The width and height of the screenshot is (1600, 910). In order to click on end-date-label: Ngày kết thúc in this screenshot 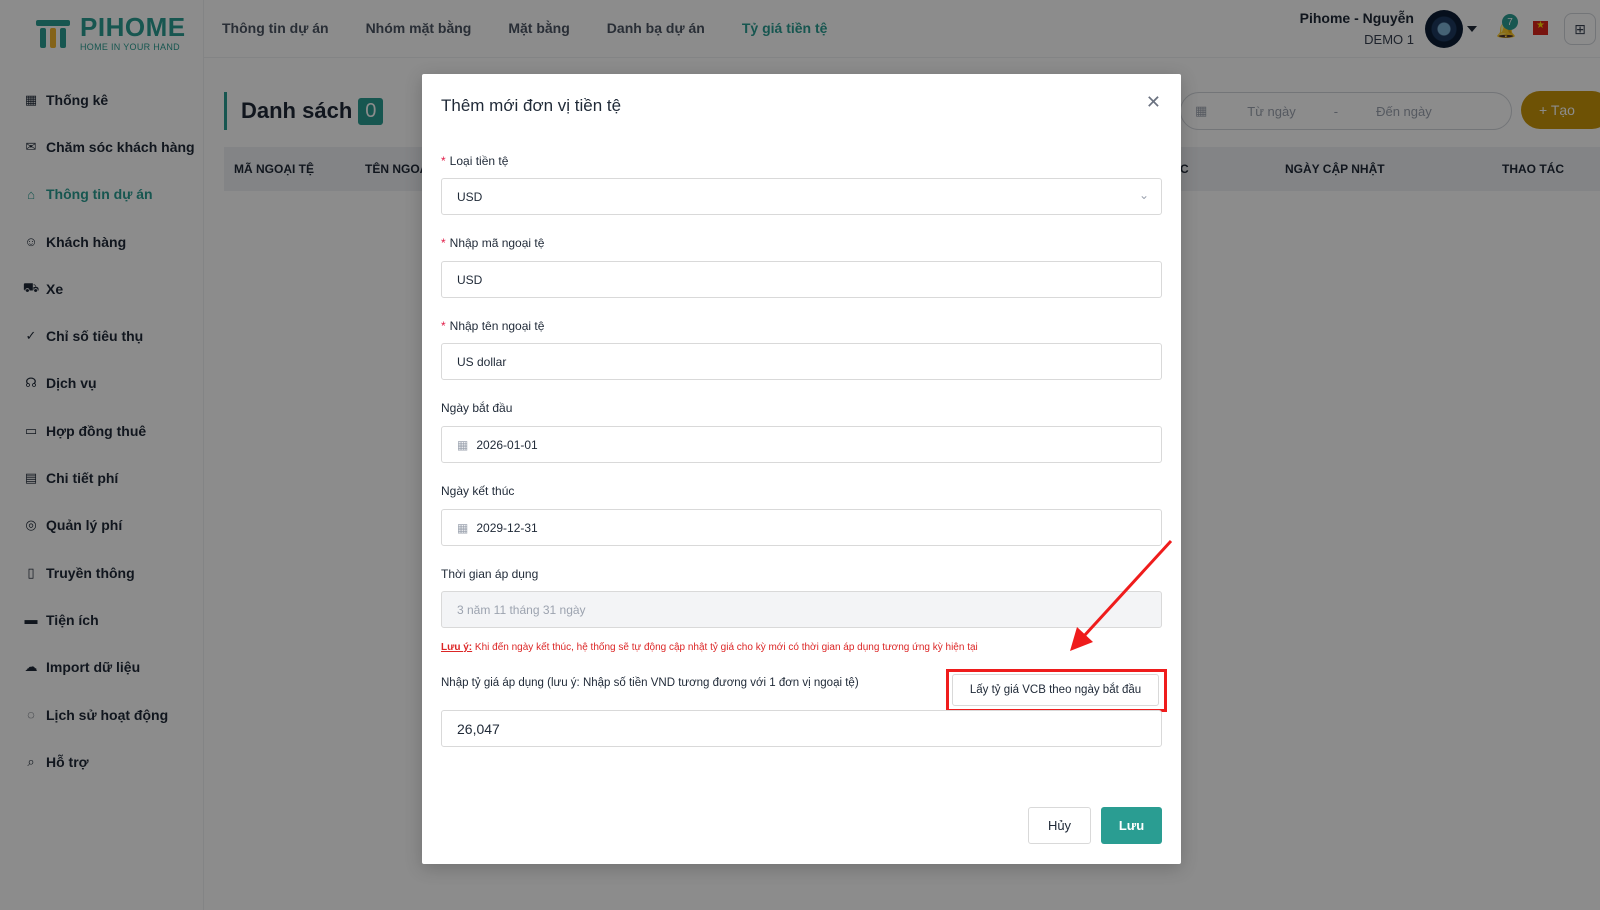, I will do `click(478, 491)`.